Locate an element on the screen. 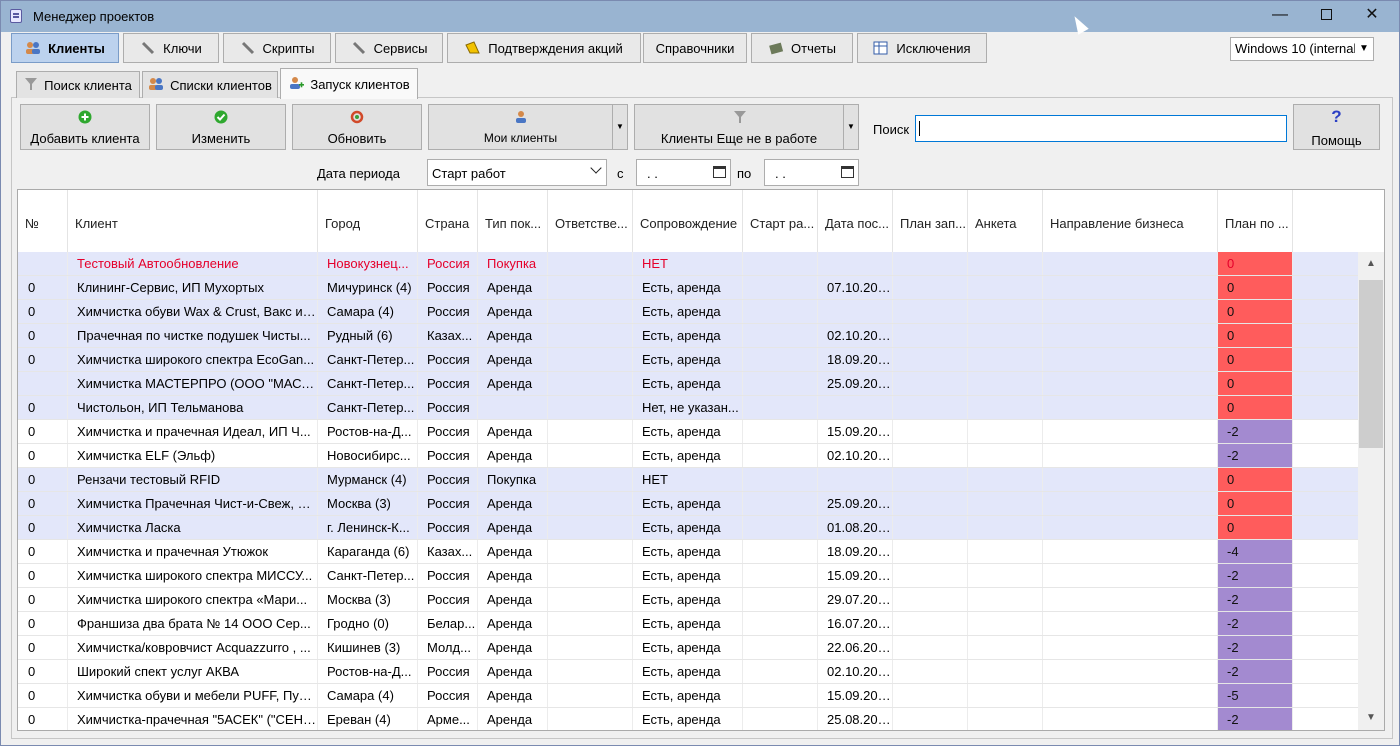 The image size is (1400, 746). search-input is located at coordinates (1101, 128).